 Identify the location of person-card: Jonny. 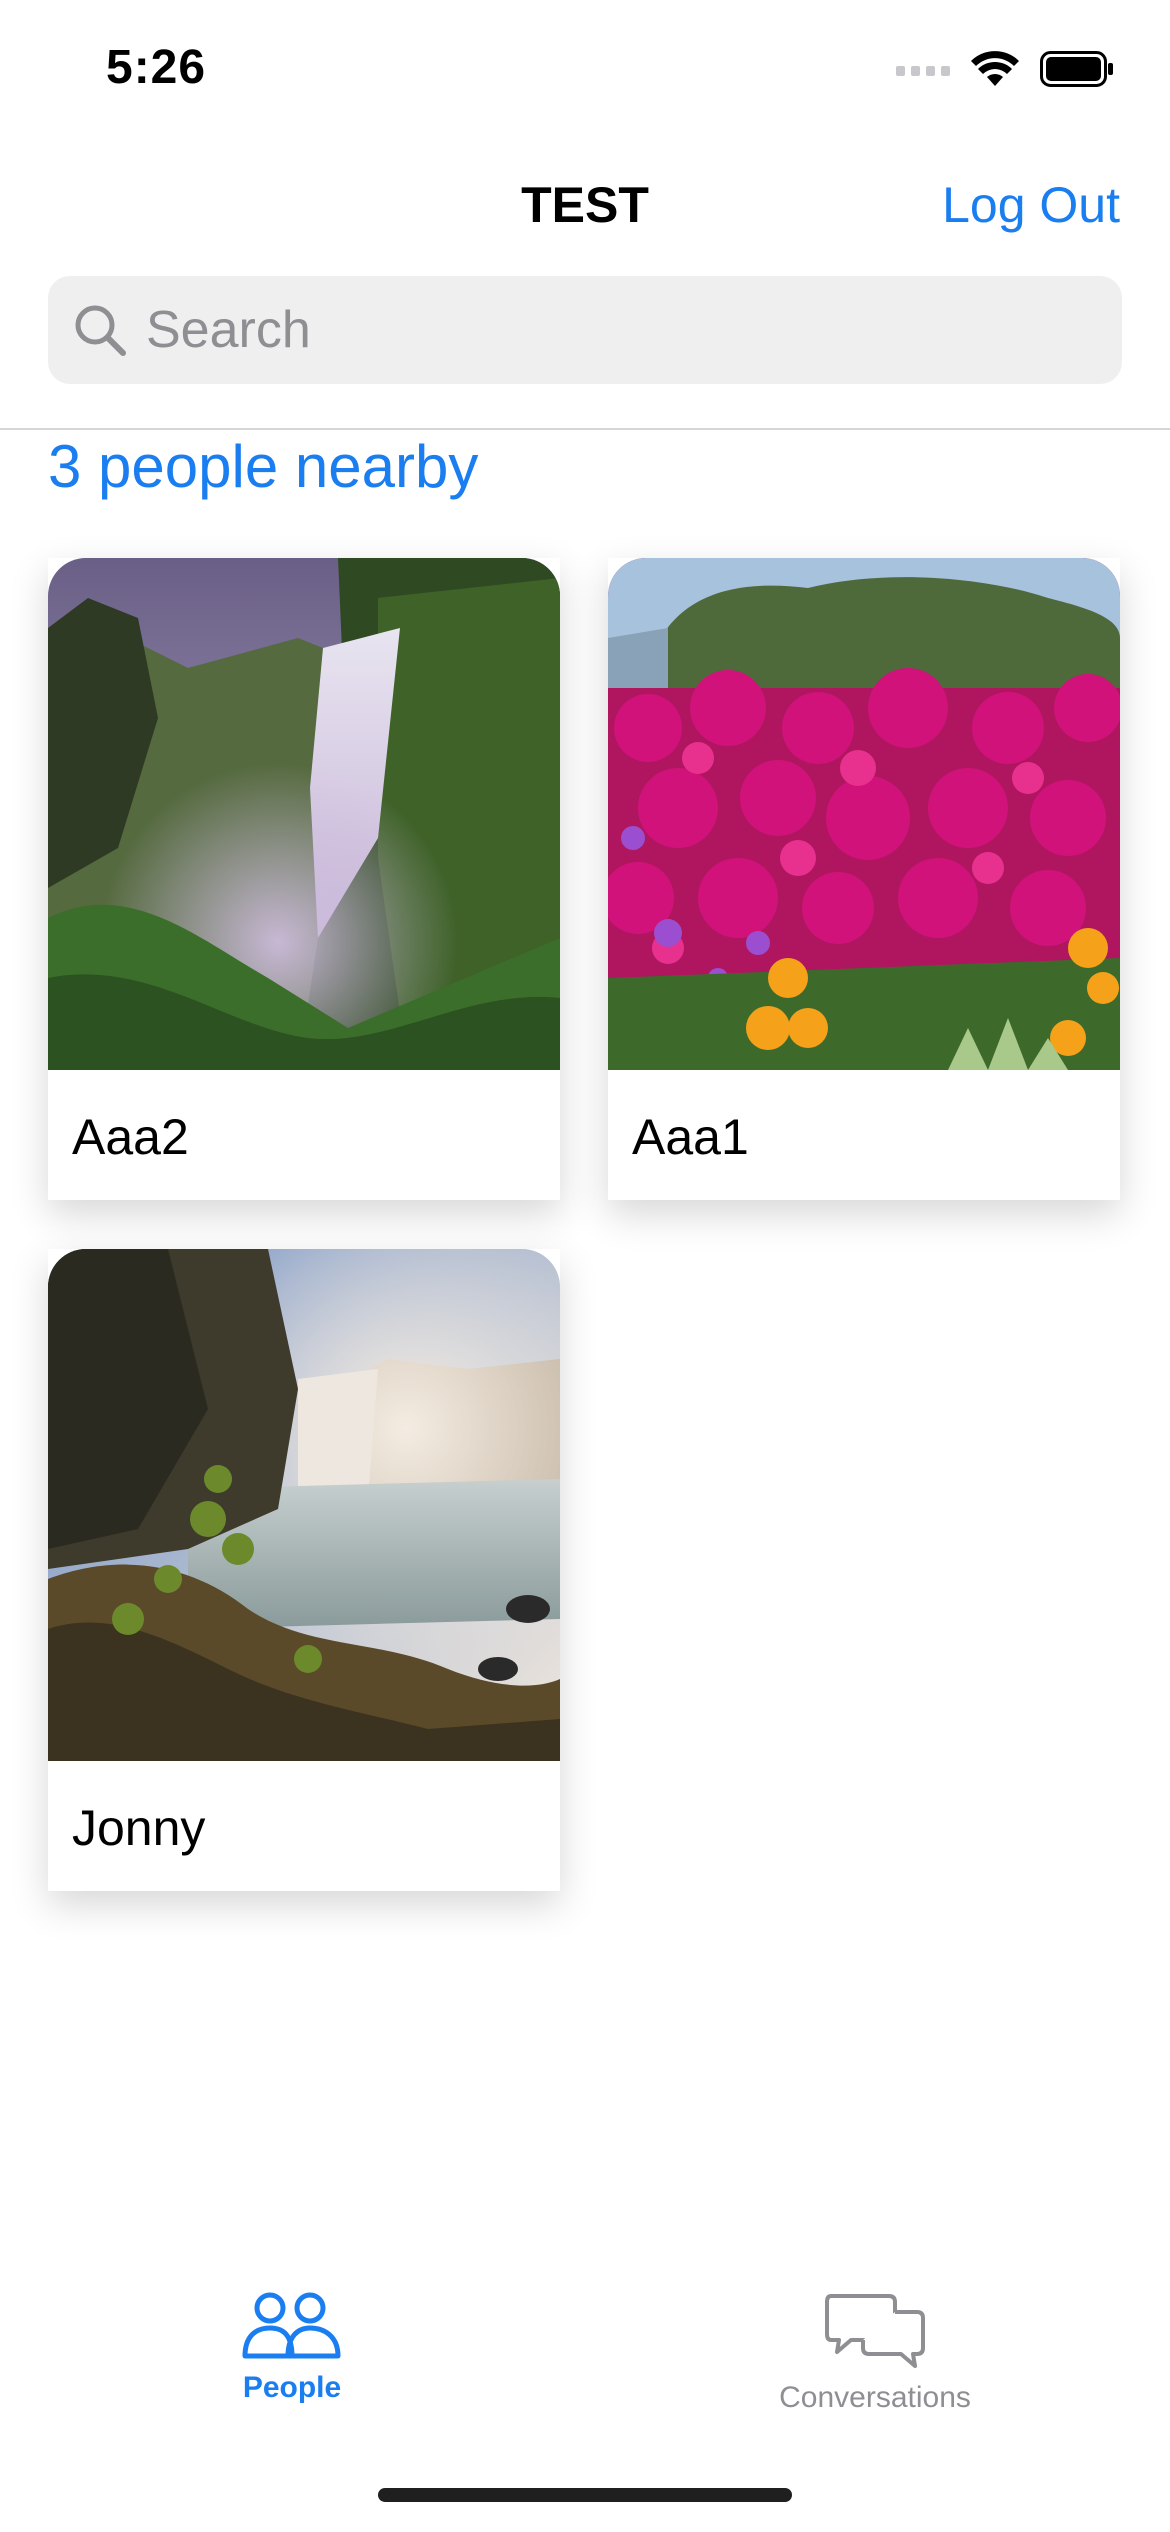
(304, 1570).